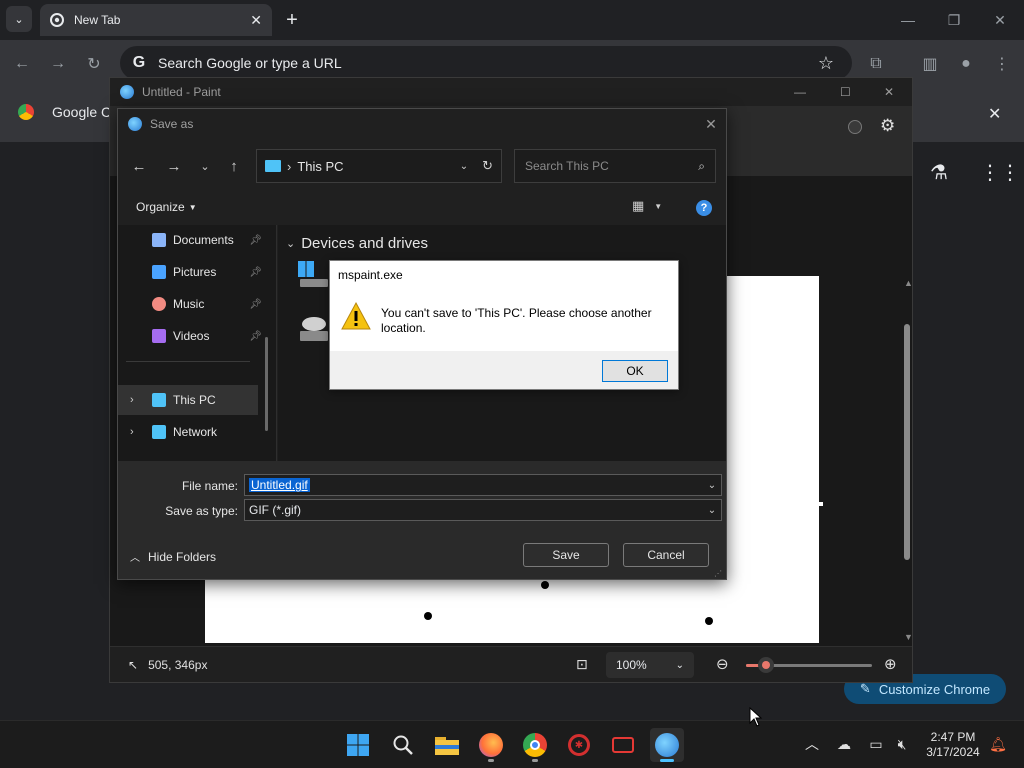 The height and width of the screenshot is (768, 1024). What do you see at coordinates (908, 20) in the screenshot?
I see `minimize-icon: —` at bounding box center [908, 20].